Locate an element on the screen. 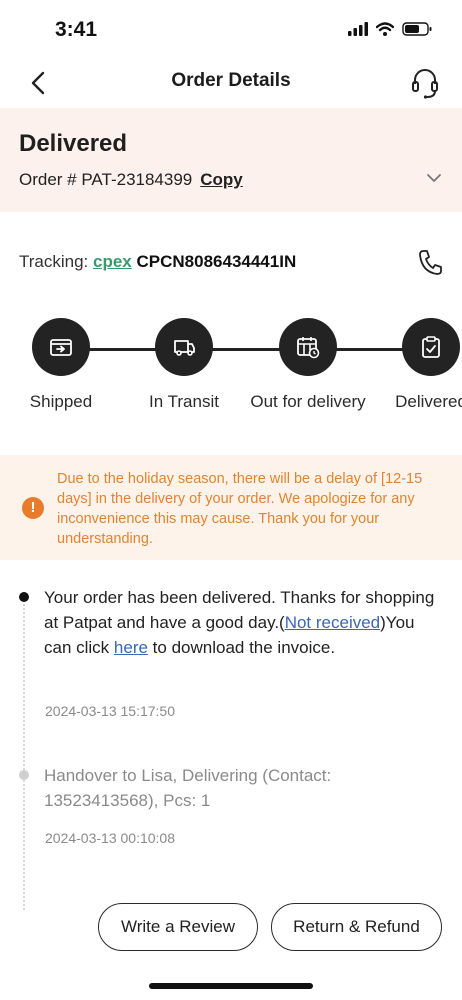  step-label: Out for delivery is located at coordinates (308, 401).